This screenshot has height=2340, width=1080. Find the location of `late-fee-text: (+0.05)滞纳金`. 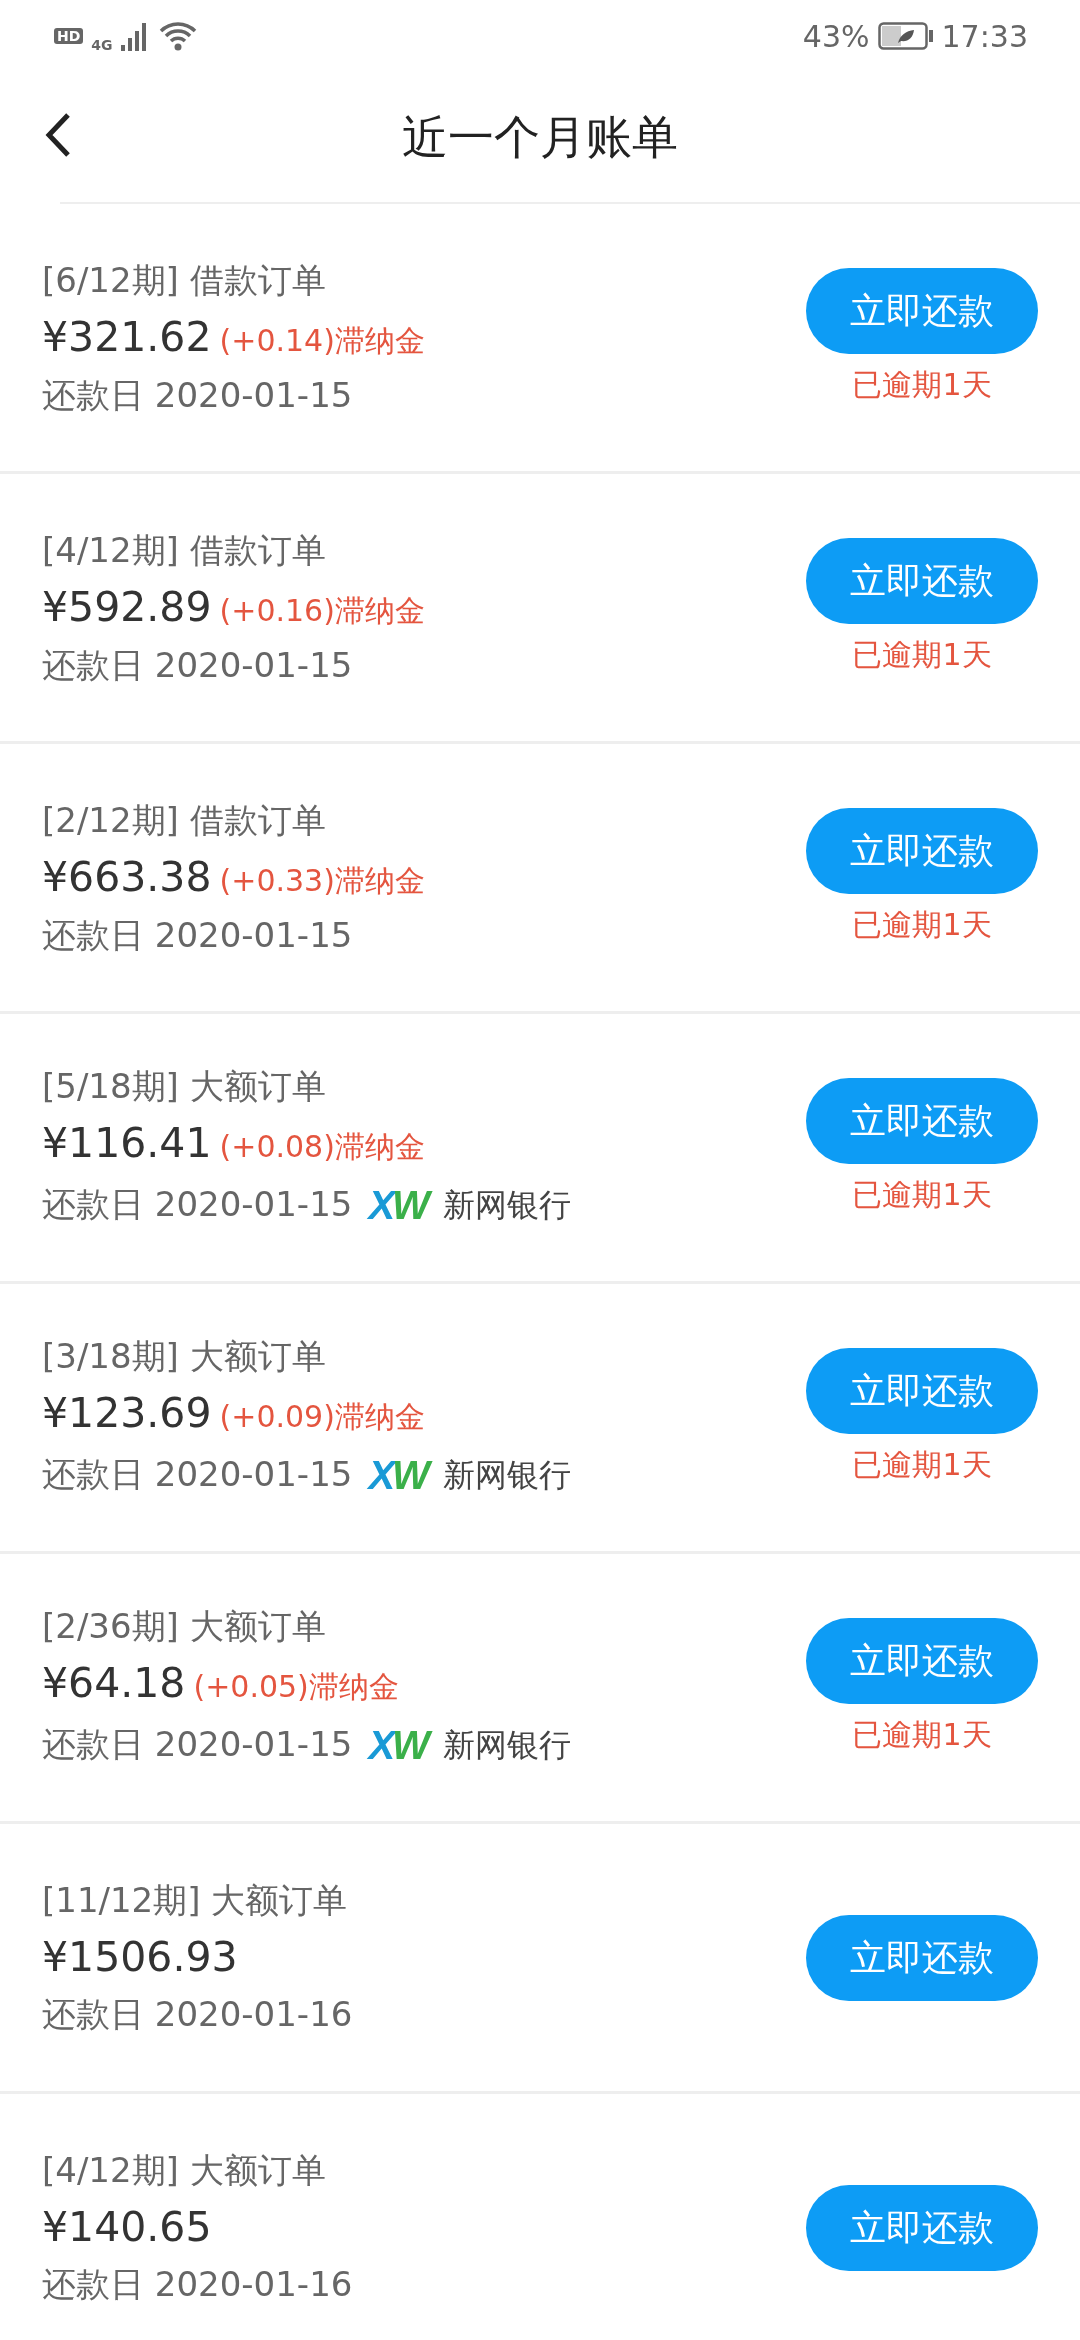

late-fee-text: (+0.05)滞纳金 is located at coordinates (296, 1686).